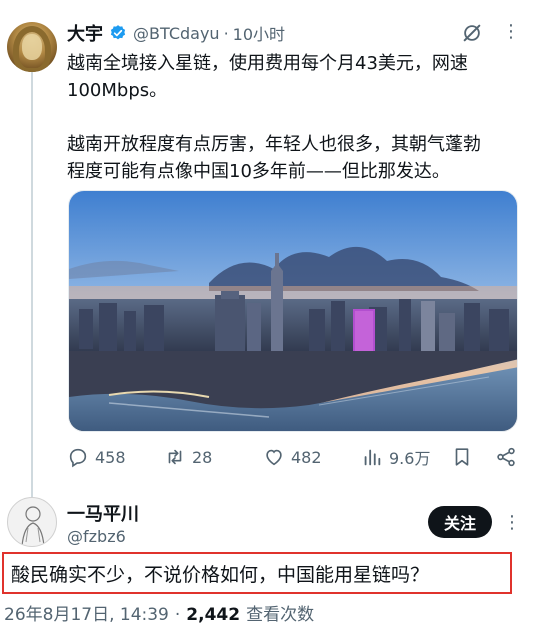 This screenshot has width=534, height=624. I want to click on reply-text: 酸民确实不少，不说价格如何，中国能用星链吗？, so click(220, 575).